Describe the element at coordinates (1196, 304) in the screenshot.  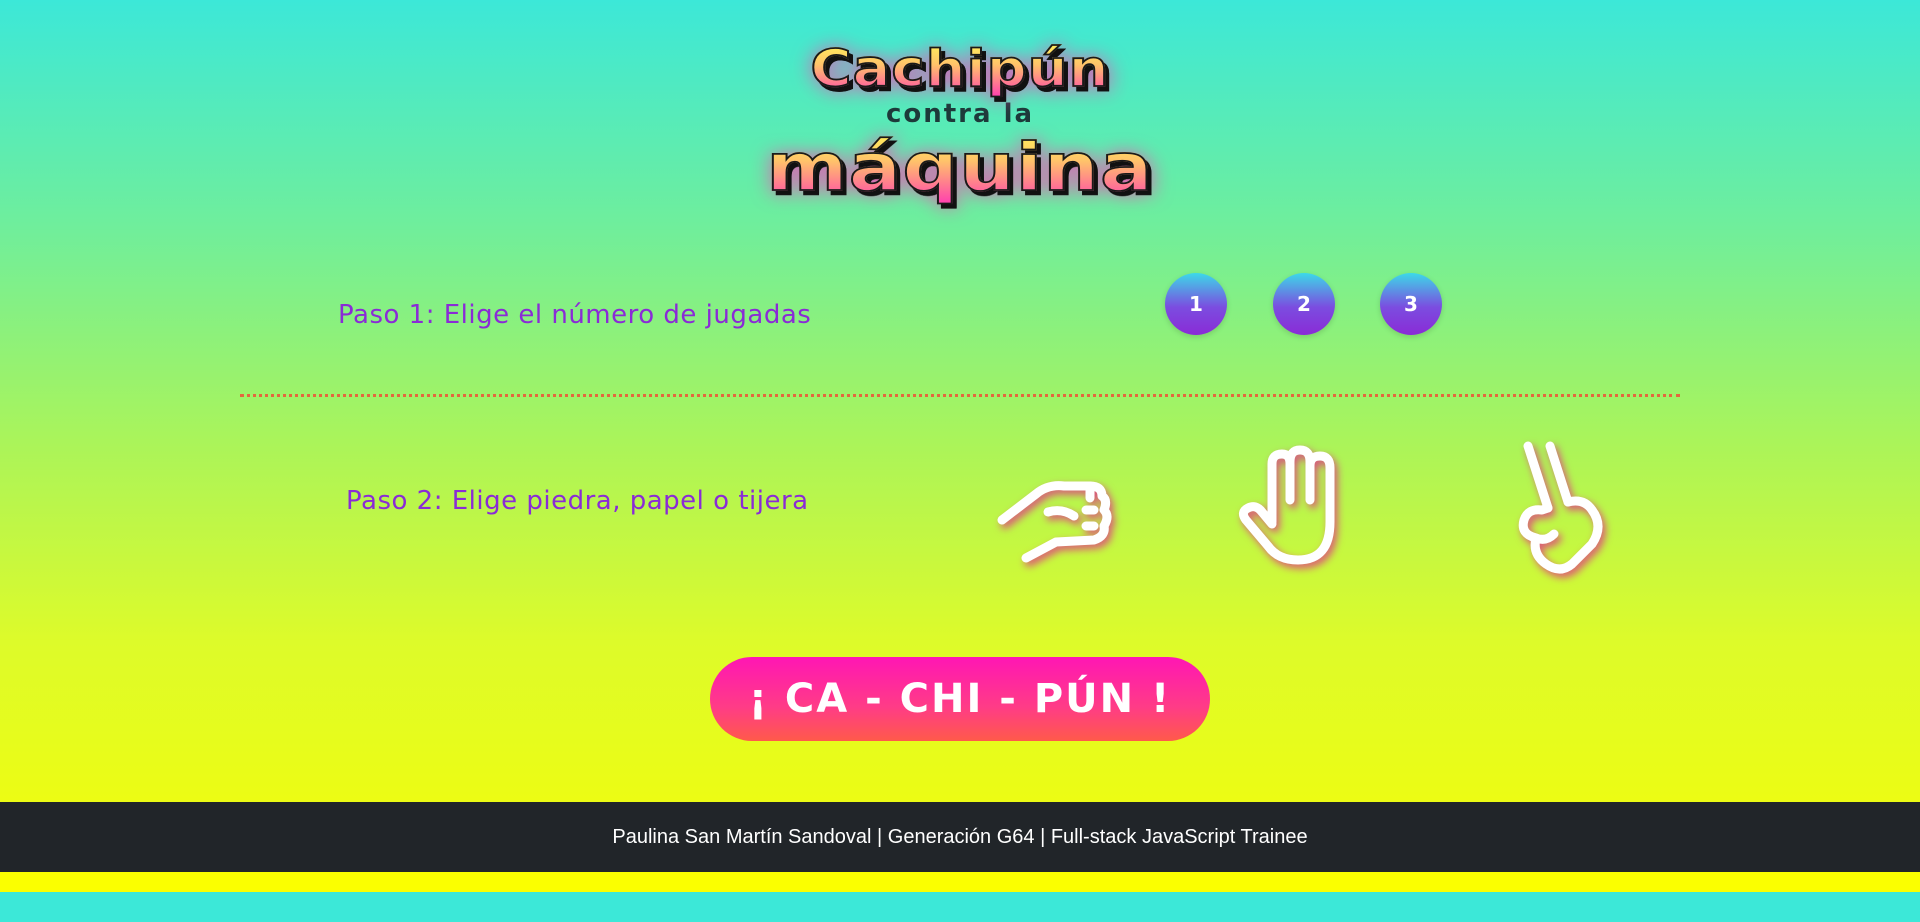
I see `rounds-button-1: 1` at that location.